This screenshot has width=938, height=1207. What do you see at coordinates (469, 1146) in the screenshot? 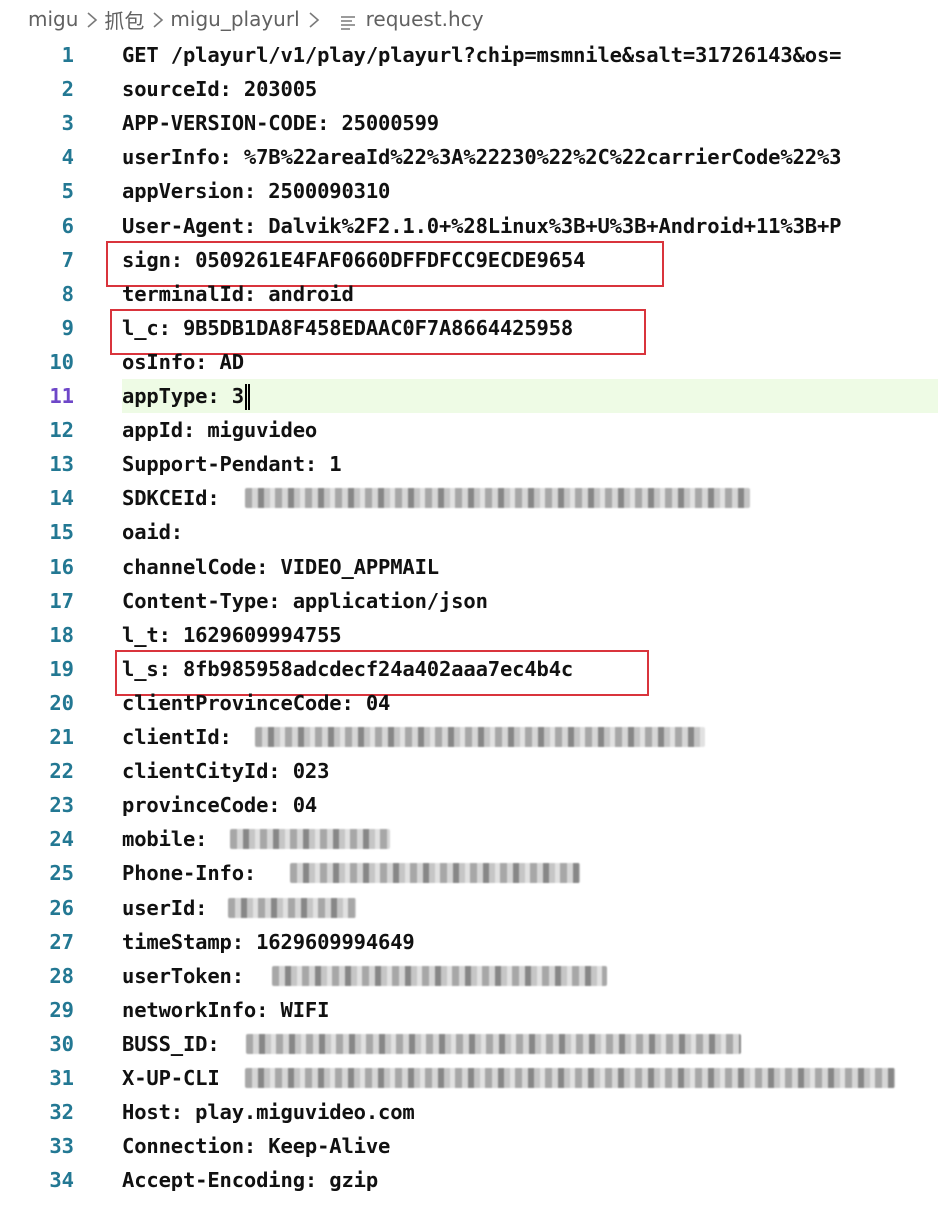
I see `code-line: 33 Connection: Keep-Alive` at bounding box center [469, 1146].